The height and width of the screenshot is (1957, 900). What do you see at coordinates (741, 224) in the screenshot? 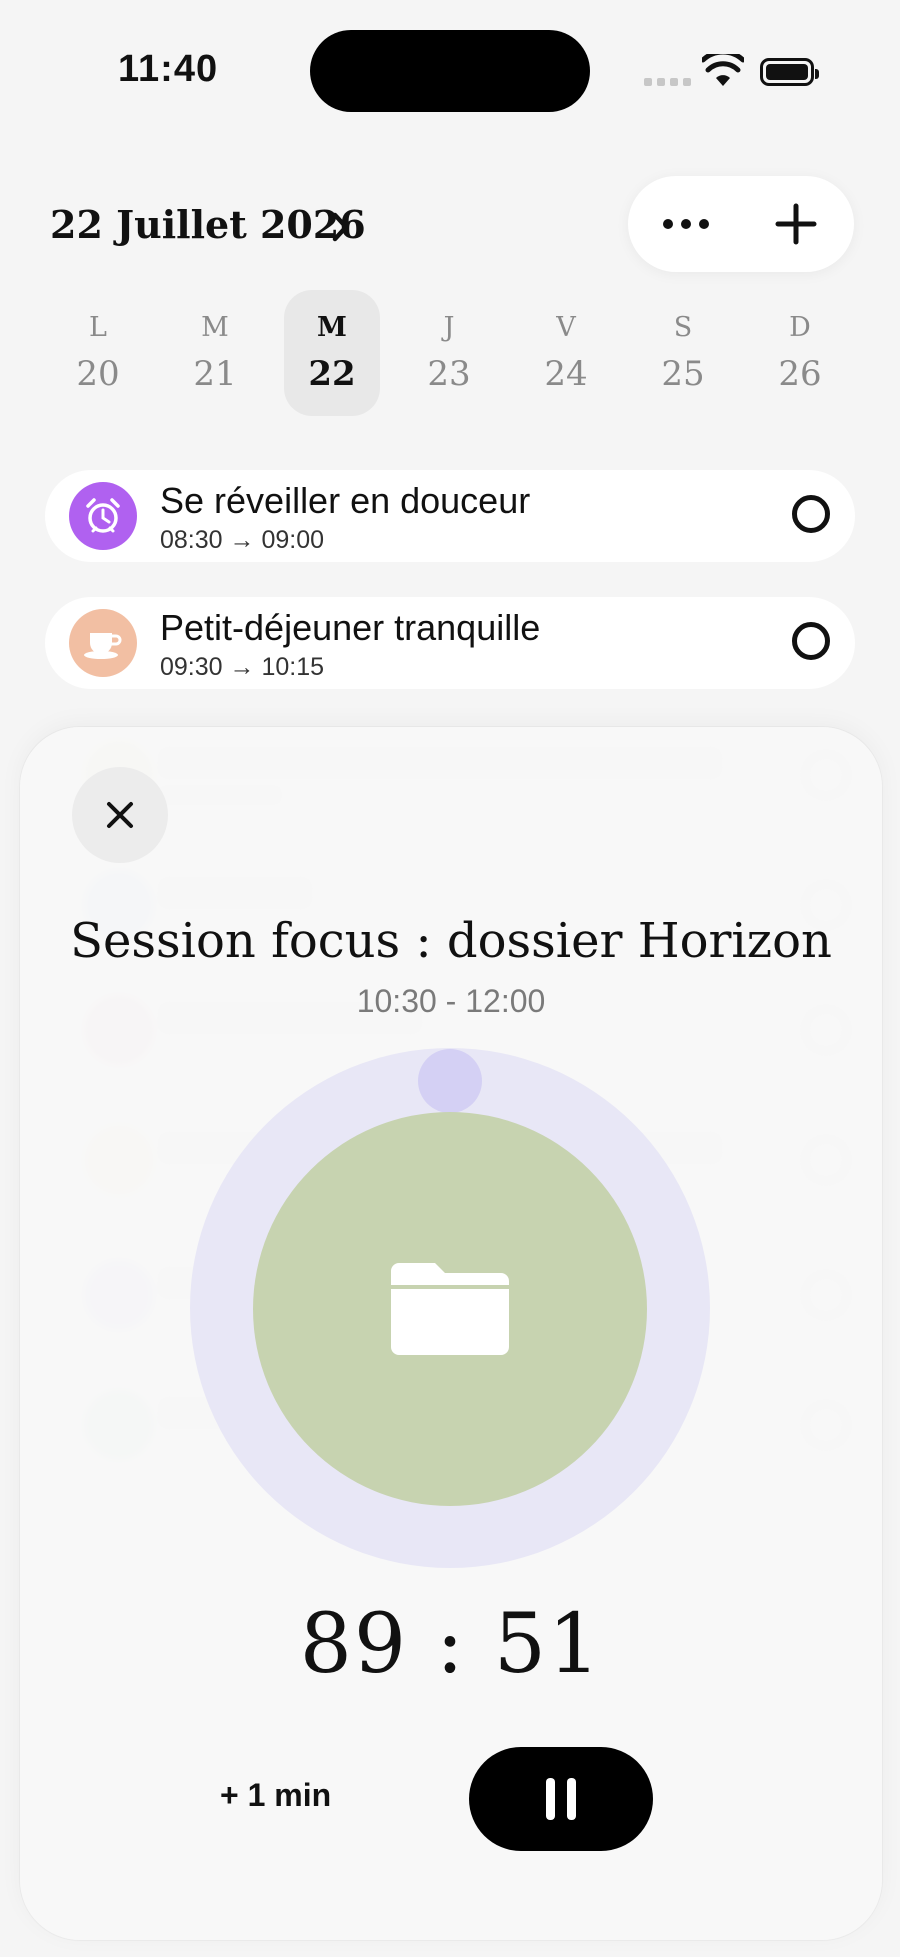
I see `header-actions` at bounding box center [741, 224].